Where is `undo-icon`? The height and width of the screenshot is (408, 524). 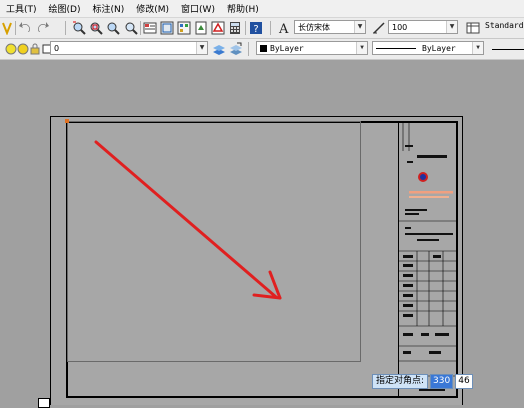
undo-icon is located at coordinates (25, 28).